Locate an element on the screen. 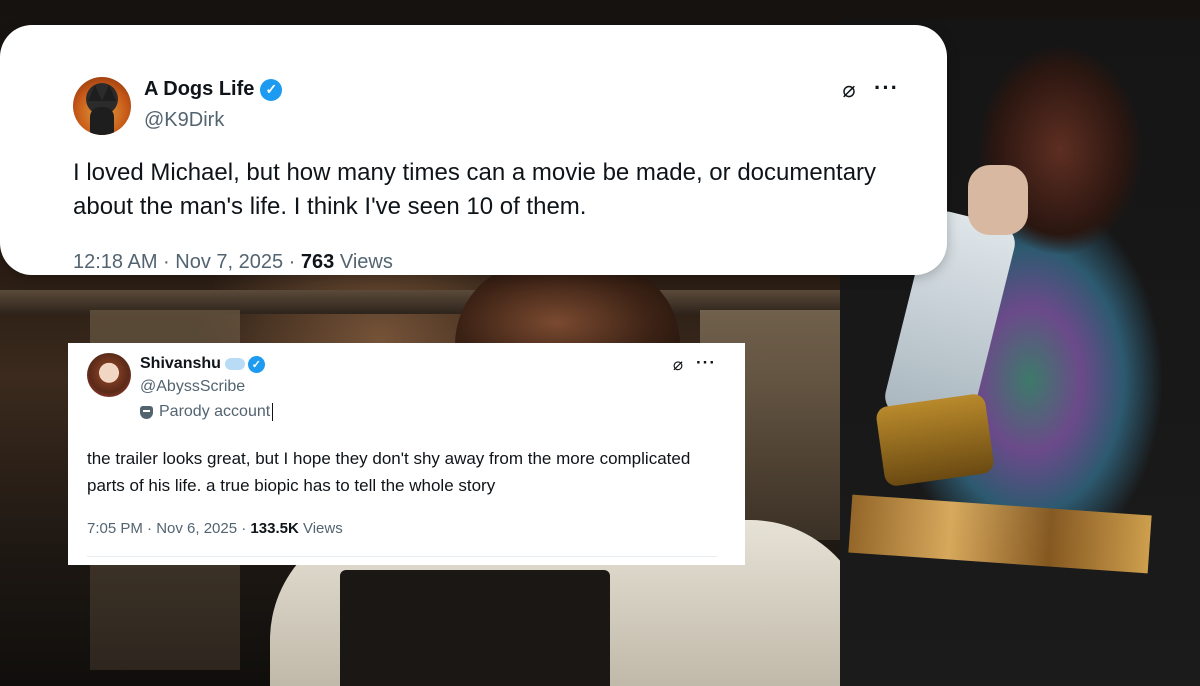 Image resolution: width=1200 pixels, height=686 pixels. divider is located at coordinates (402, 556).